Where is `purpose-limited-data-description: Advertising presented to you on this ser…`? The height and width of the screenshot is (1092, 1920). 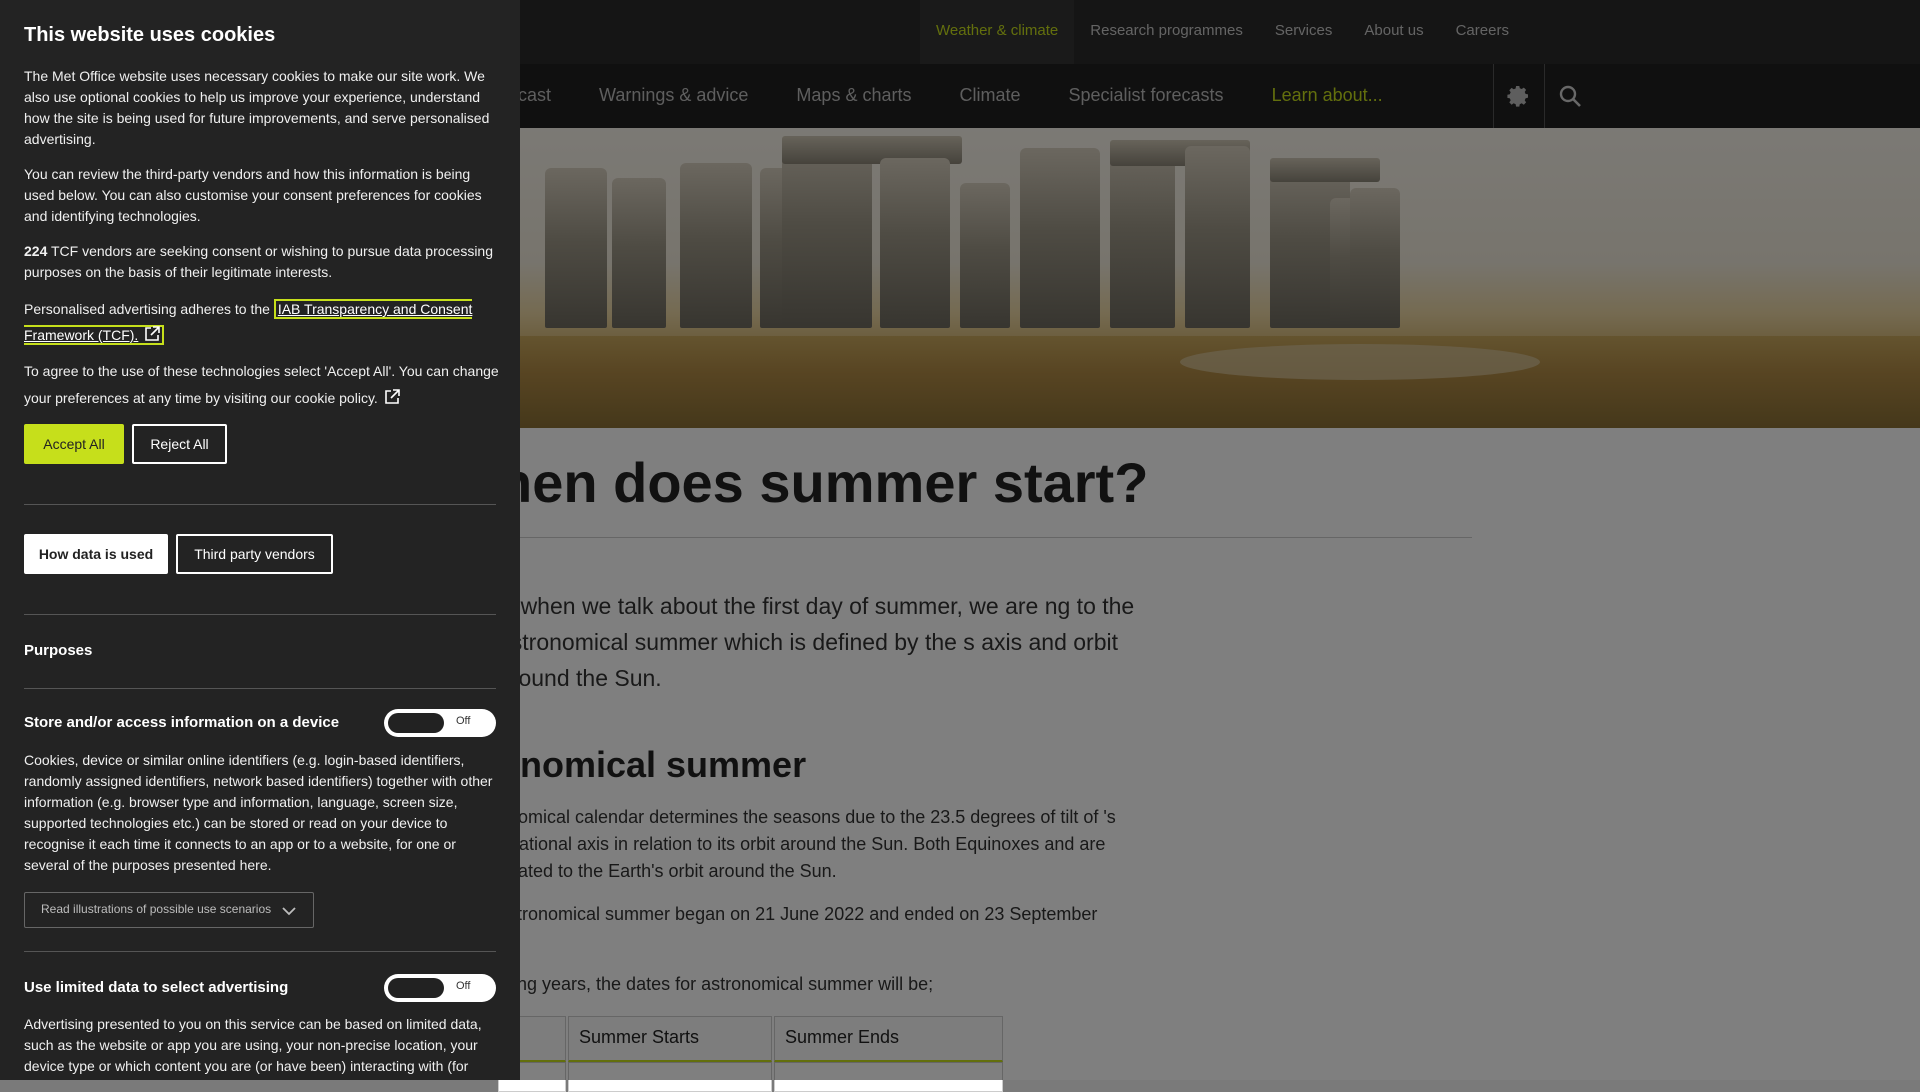 purpose-limited-data-description: Advertising presented to you on this ser… is located at coordinates (253, 1045).